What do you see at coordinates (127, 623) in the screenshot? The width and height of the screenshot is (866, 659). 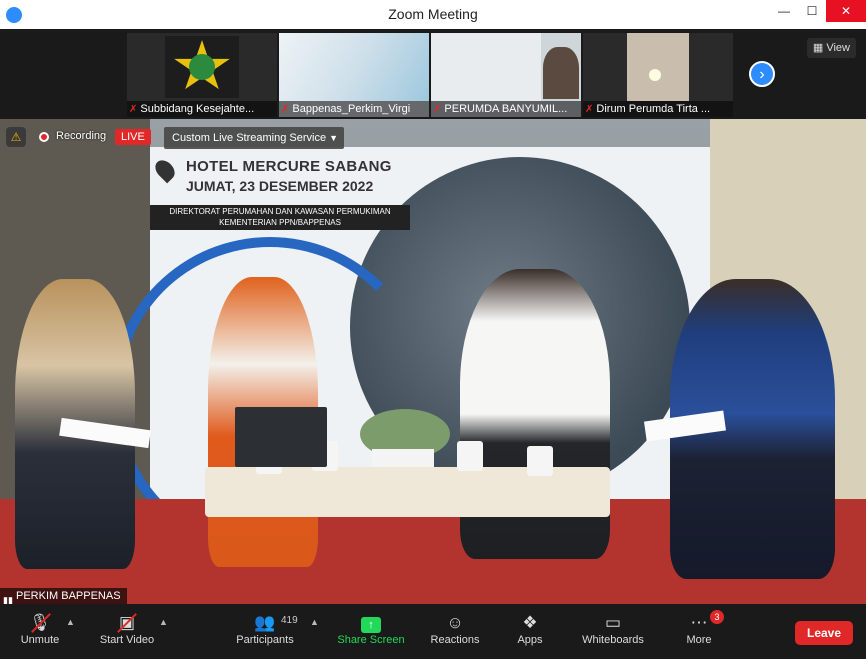 I see `video-off-icon: ▣` at bounding box center [127, 623].